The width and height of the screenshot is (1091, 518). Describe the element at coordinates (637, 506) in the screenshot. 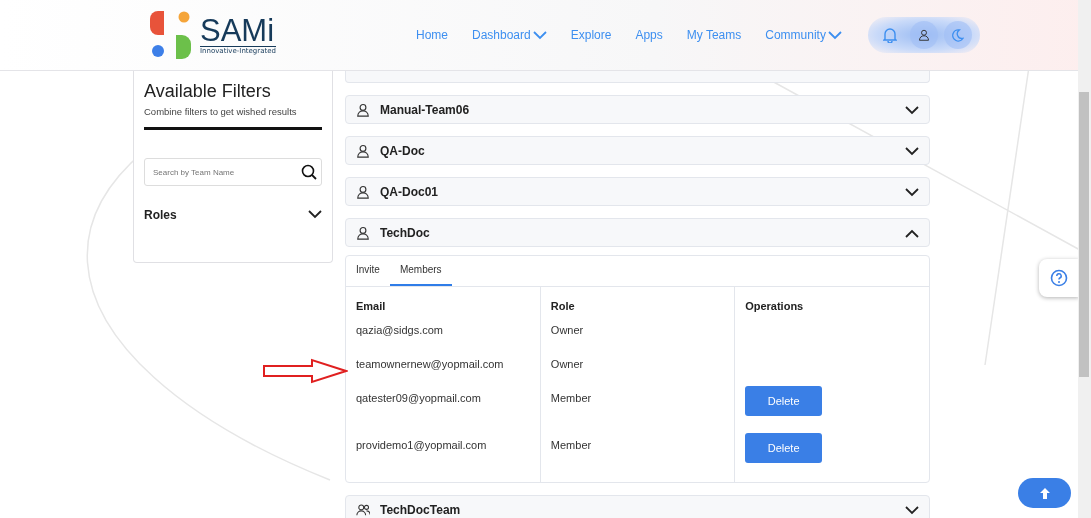

I see `team-accordion: TechDocTeam` at that location.